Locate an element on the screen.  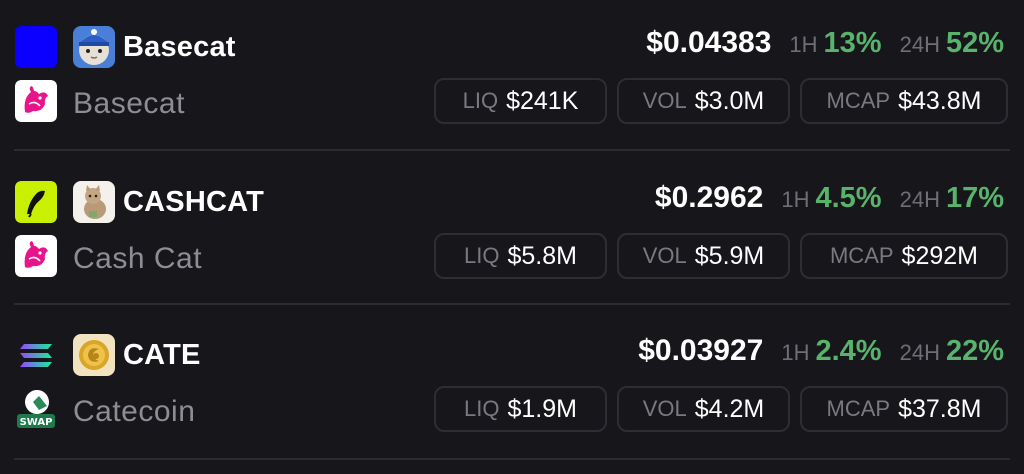
token-name: Cash Cat is located at coordinates (138, 258).